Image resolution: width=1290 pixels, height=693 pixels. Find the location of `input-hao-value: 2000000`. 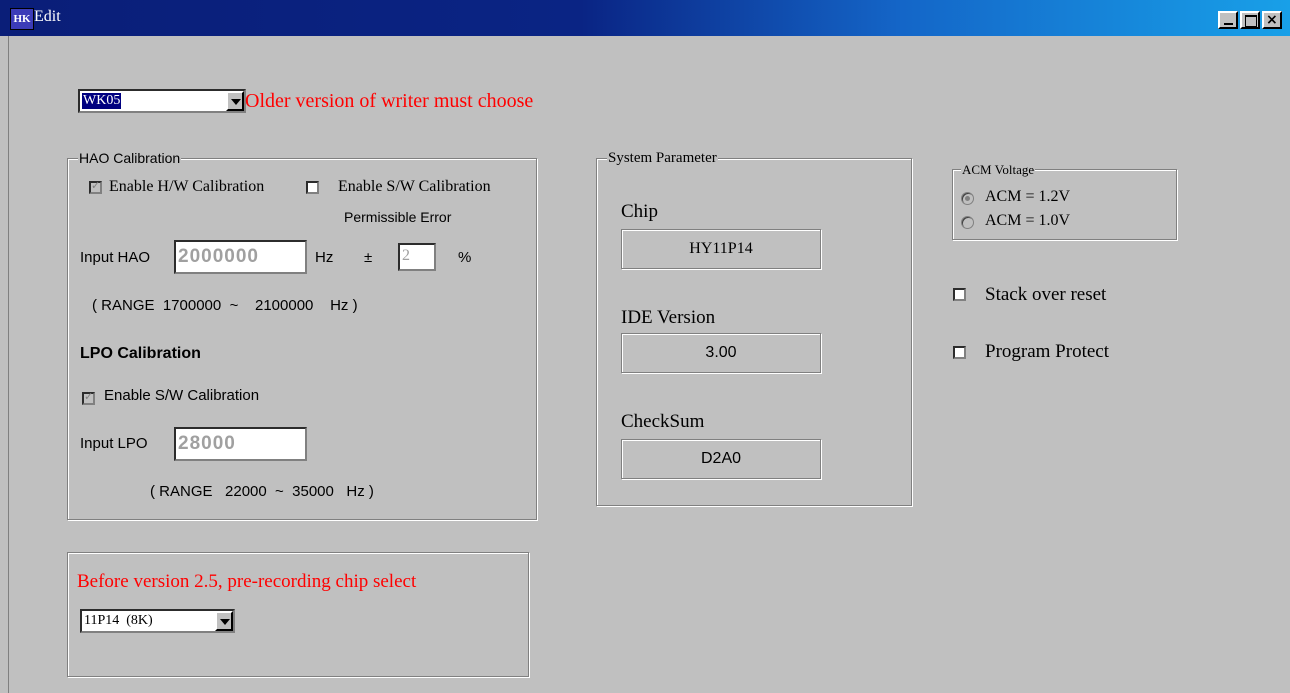

input-hao-value: 2000000 is located at coordinates (218, 256).